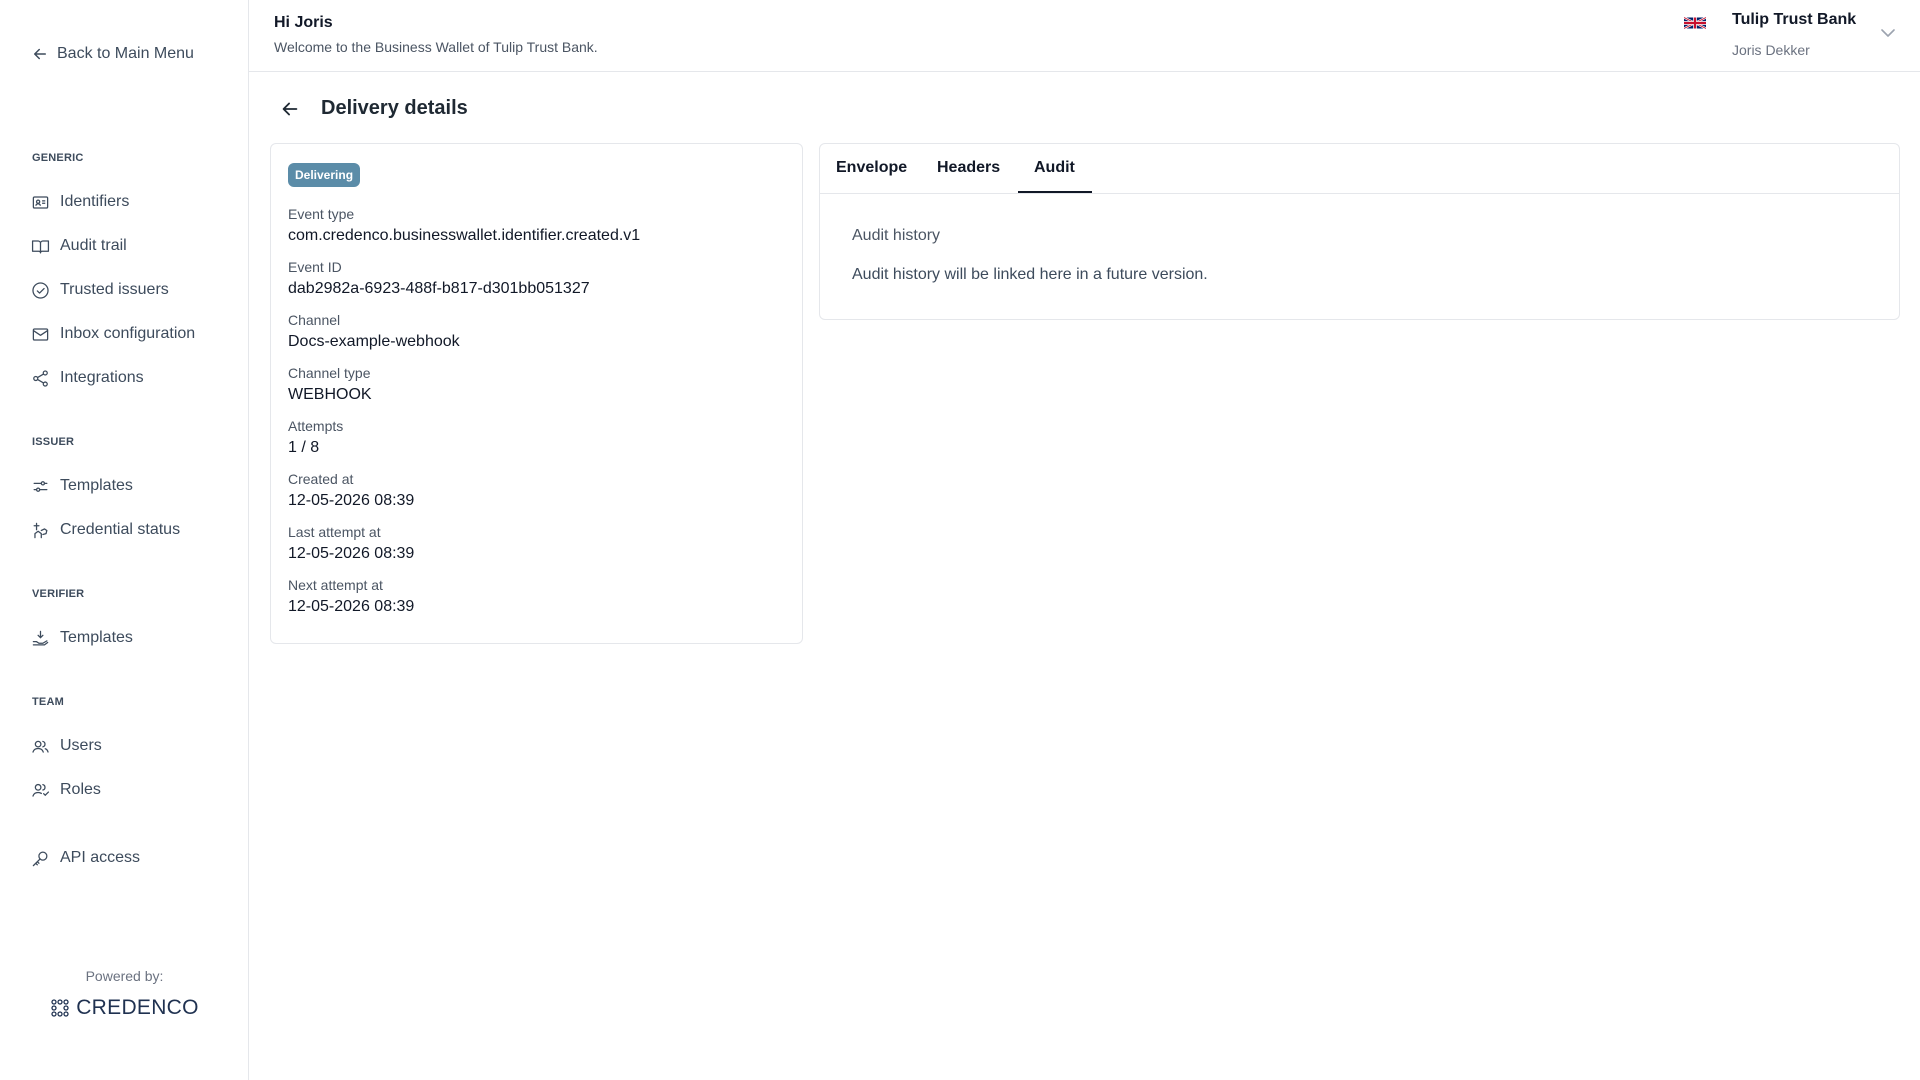  What do you see at coordinates (40, 334) in the screenshot?
I see `mail-icon` at bounding box center [40, 334].